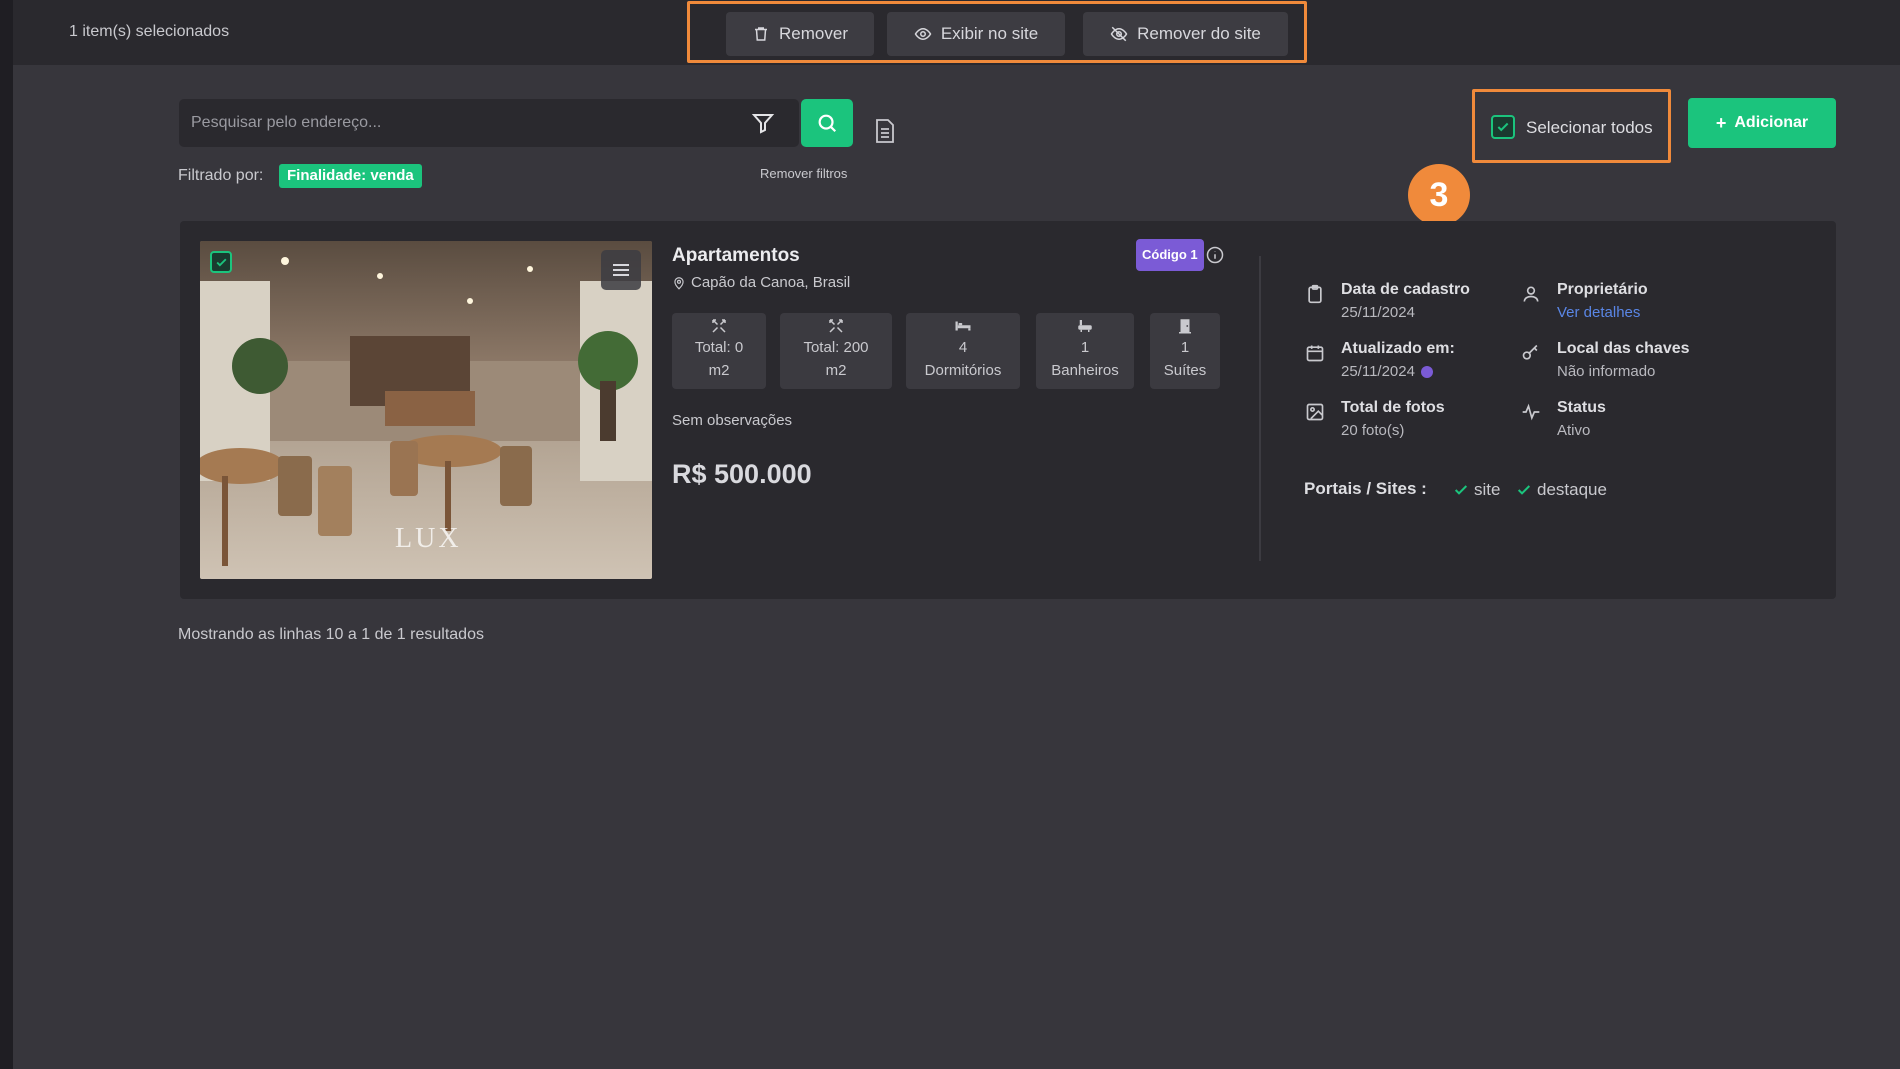 The image size is (1900, 1069). Describe the element at coordinates (1405, 289) in the screenshot. I see `created-label: Data de cadastro` at that location.